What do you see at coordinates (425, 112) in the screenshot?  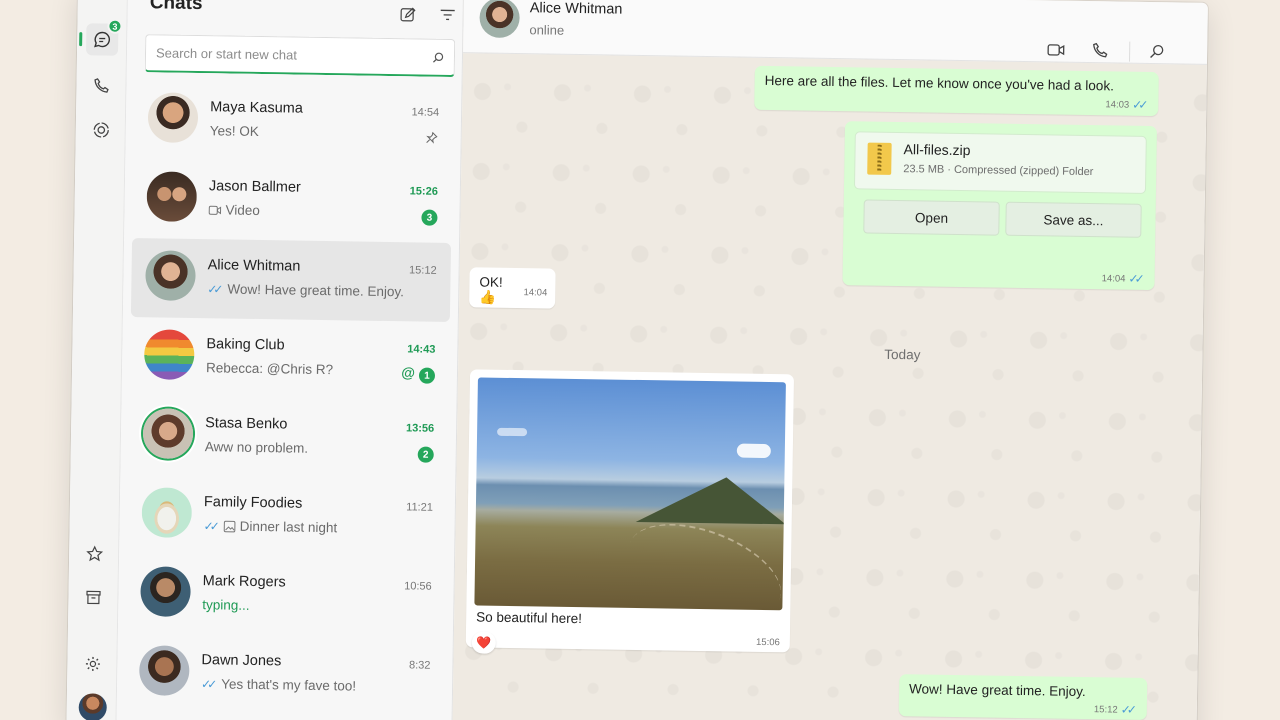 I see `chat-time: 14:54` at bounding box center [425, 112].